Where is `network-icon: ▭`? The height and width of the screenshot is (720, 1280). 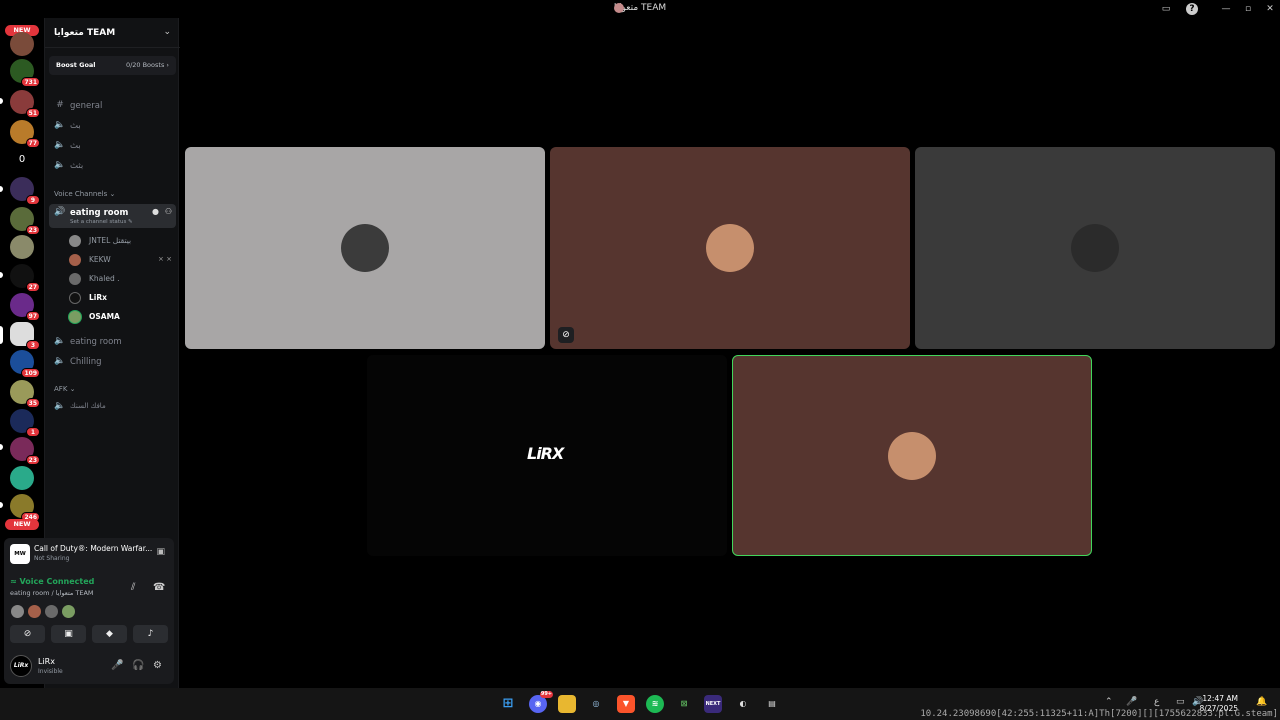 network-icon: ▭ is located at coordinates (1180, 702).